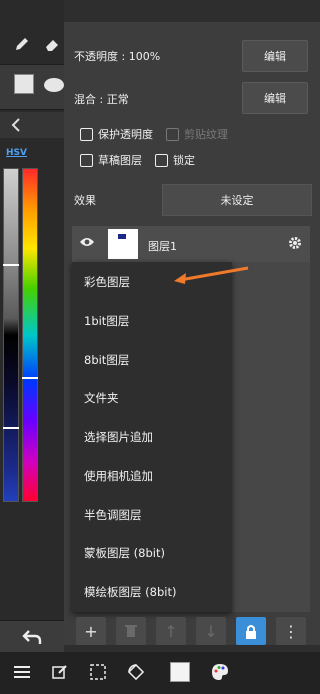  Describe the element at coordinates (87, 243) in the screenshot. I see `eye-icon` at that location.